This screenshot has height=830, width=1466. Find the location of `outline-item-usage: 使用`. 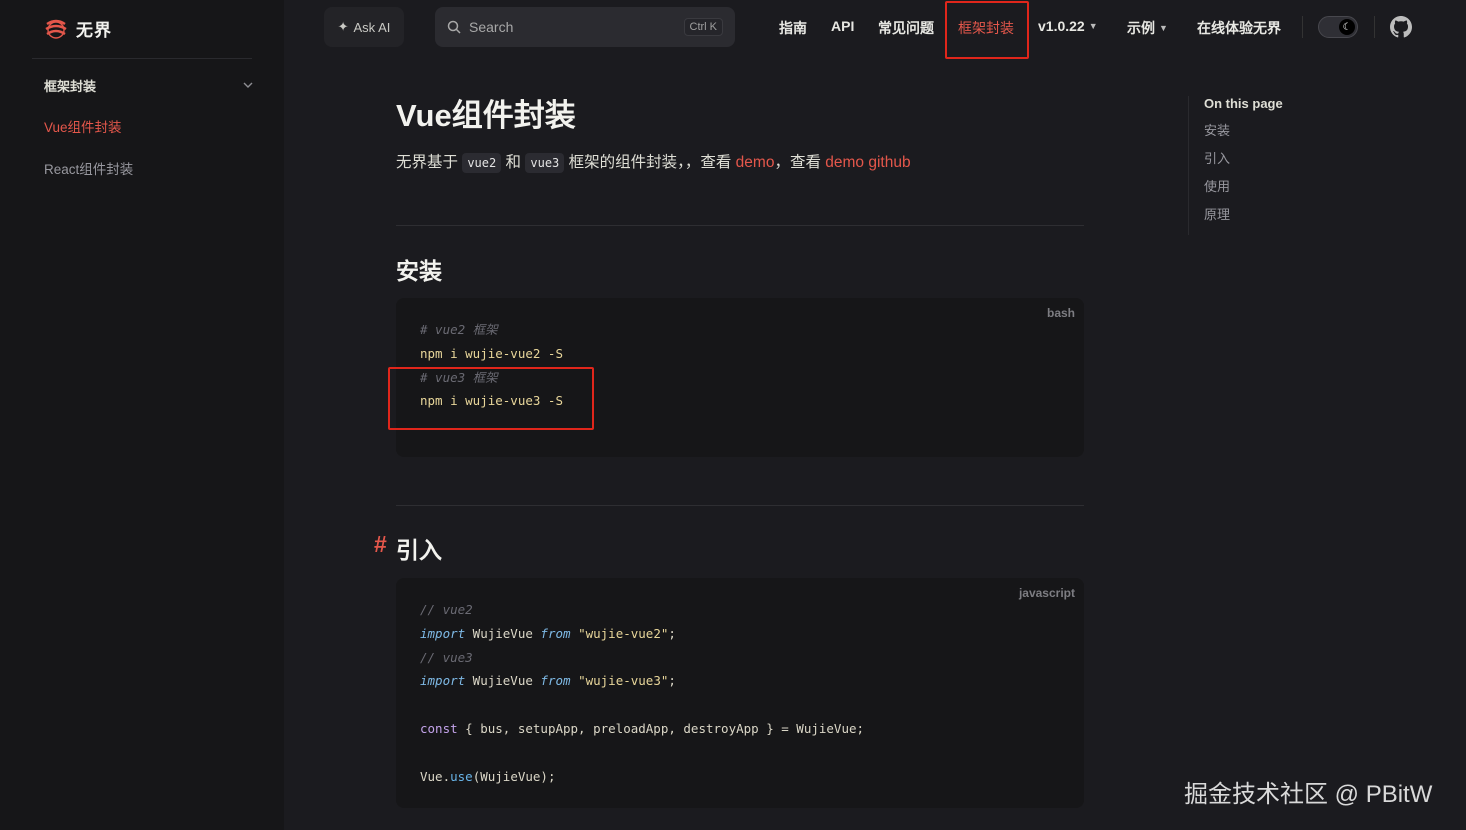

outline-item-usage: 使用 is located at coordinates (1271, 193).